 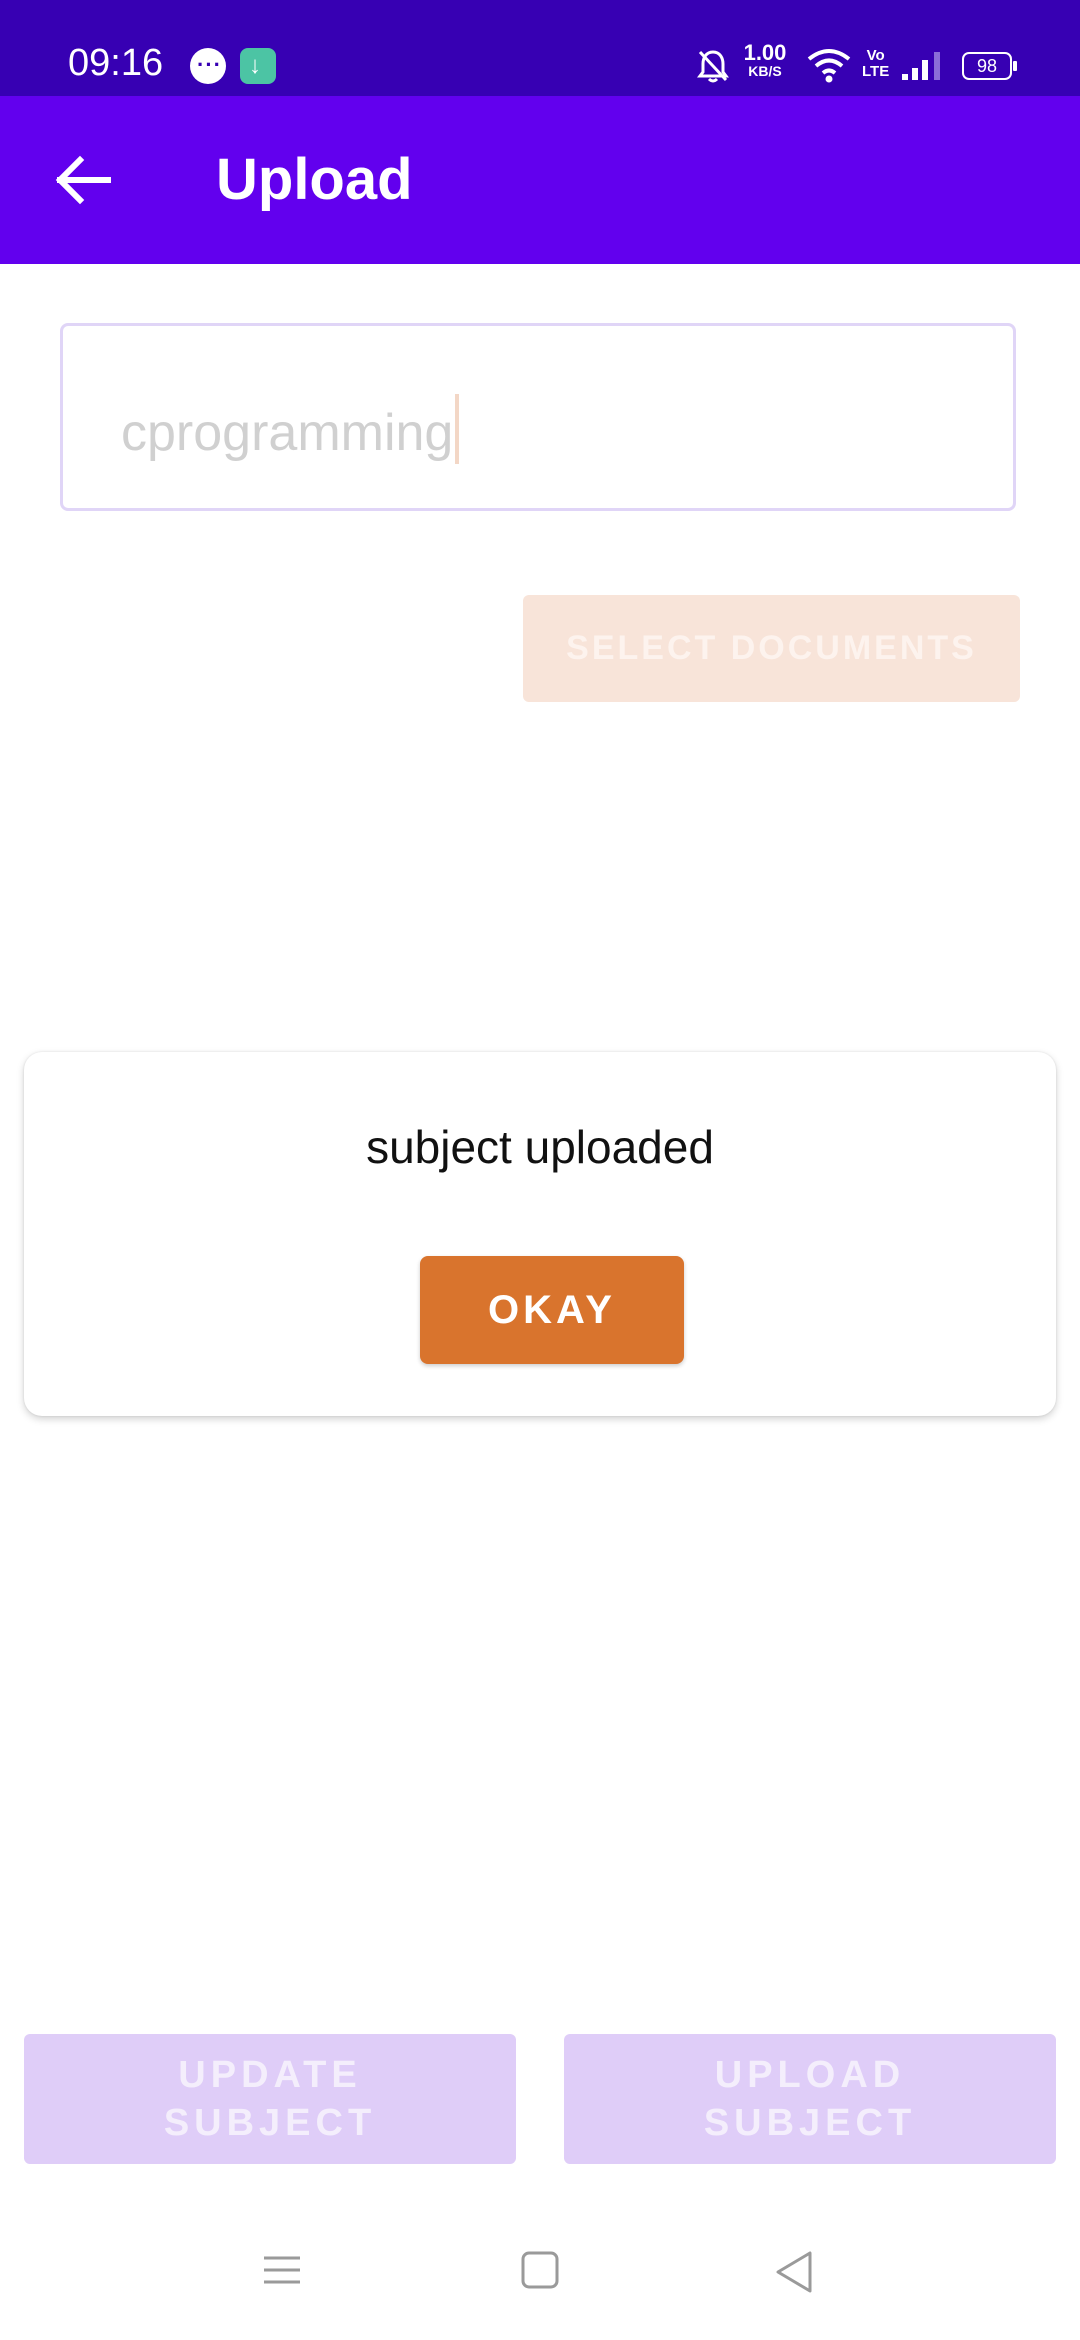 What do you see at coordinates (794, 2272) in the screenshot?
I see `back-triangle-icon` at bounding box center [794, 2272].